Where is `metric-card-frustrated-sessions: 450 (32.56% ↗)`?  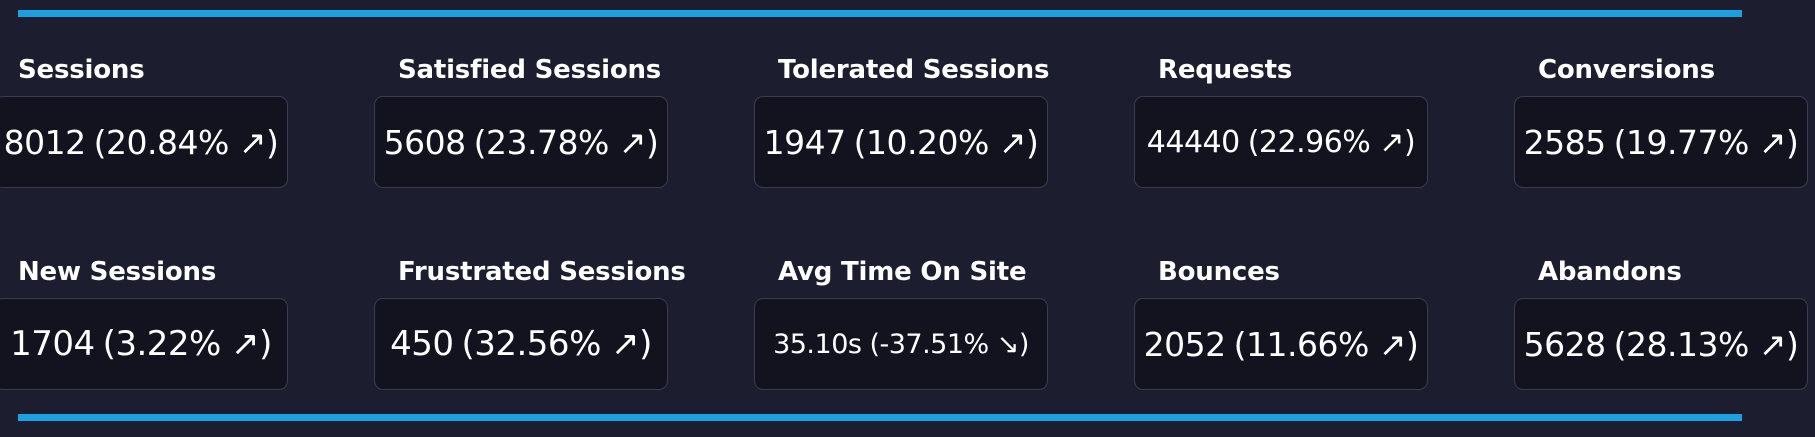 metric-card-frustrated-sessions: 450 (32.56% ↗) is located at coordinates (521, 344).